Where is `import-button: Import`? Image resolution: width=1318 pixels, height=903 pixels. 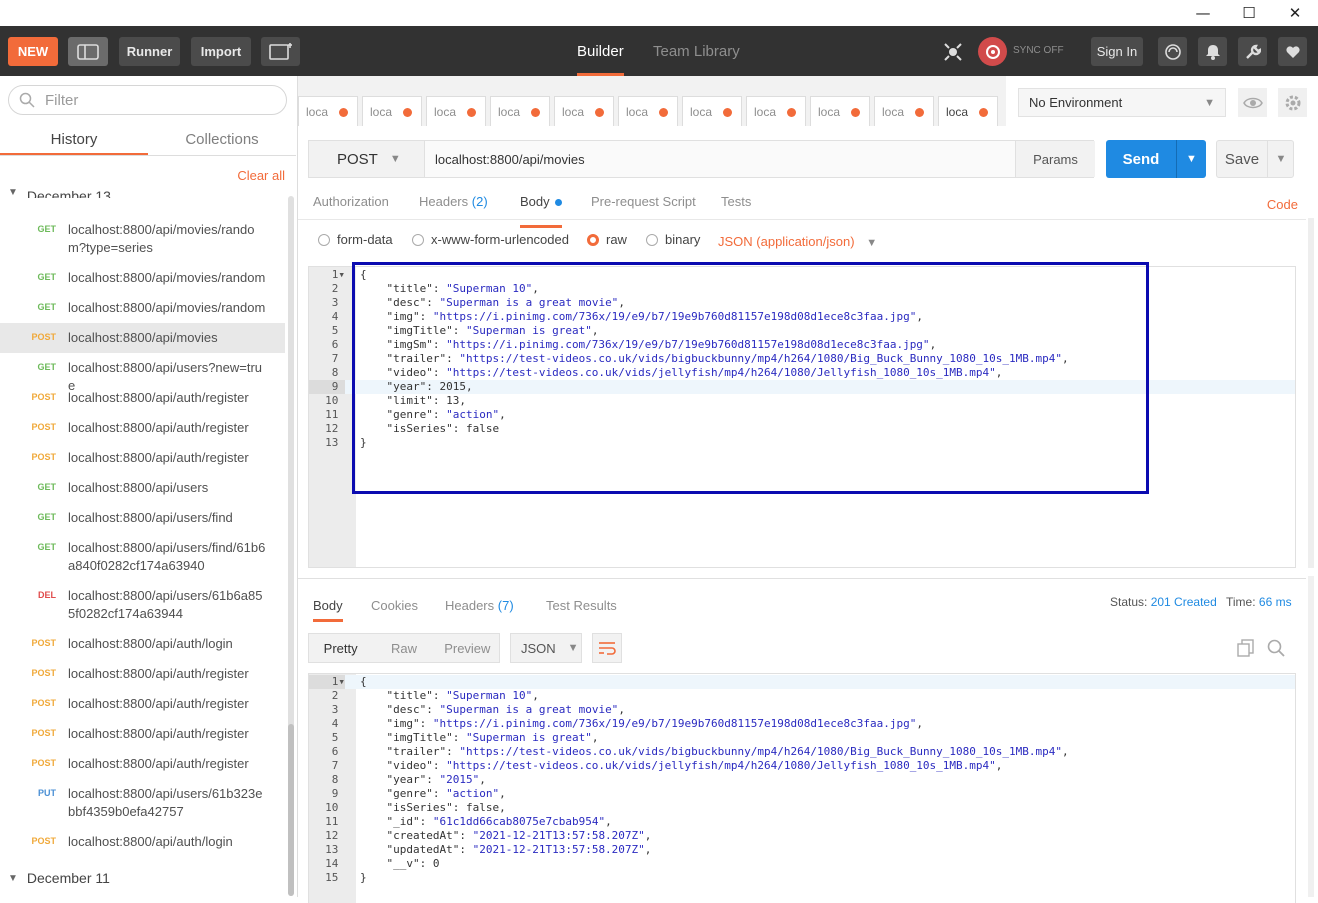
import-button: Import is located at coordinates (221, 51).